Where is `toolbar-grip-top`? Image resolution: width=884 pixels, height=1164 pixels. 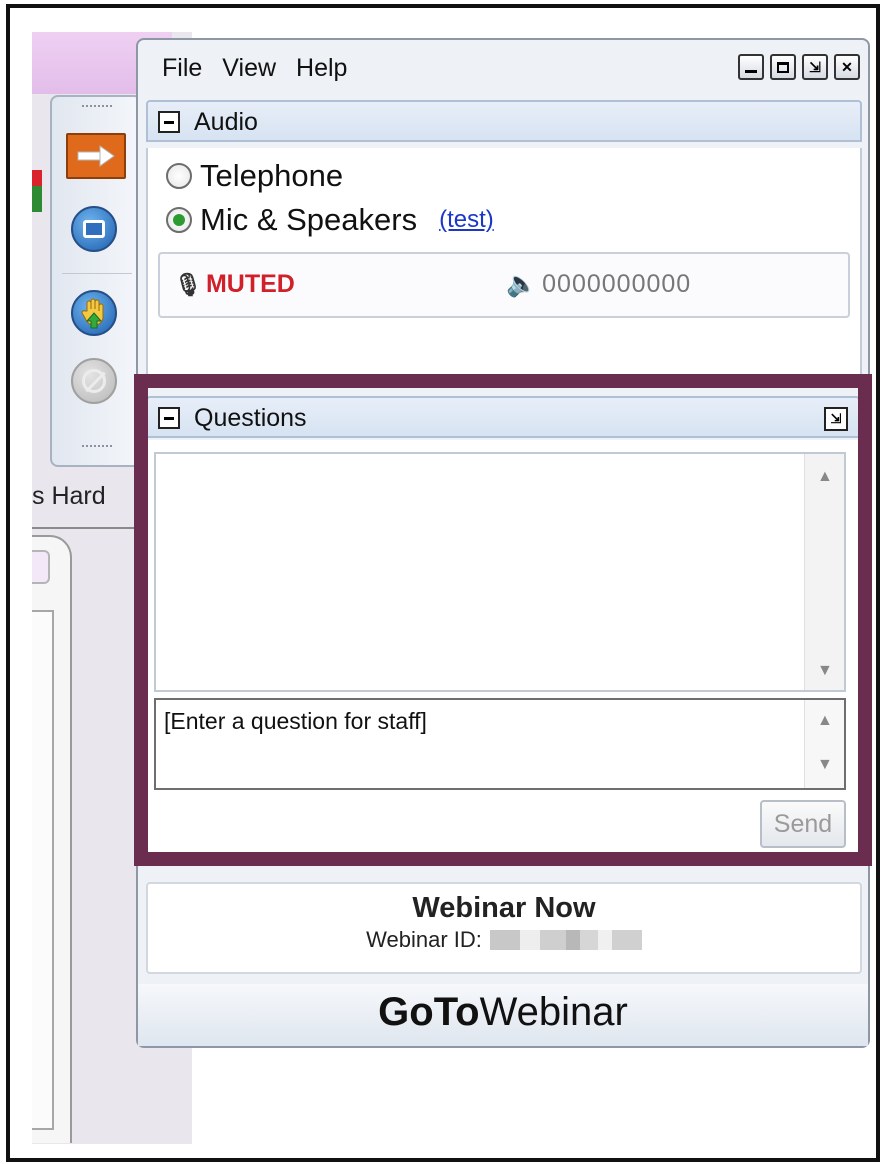 toolbar-grip-top is located at coordinates (97, 108).